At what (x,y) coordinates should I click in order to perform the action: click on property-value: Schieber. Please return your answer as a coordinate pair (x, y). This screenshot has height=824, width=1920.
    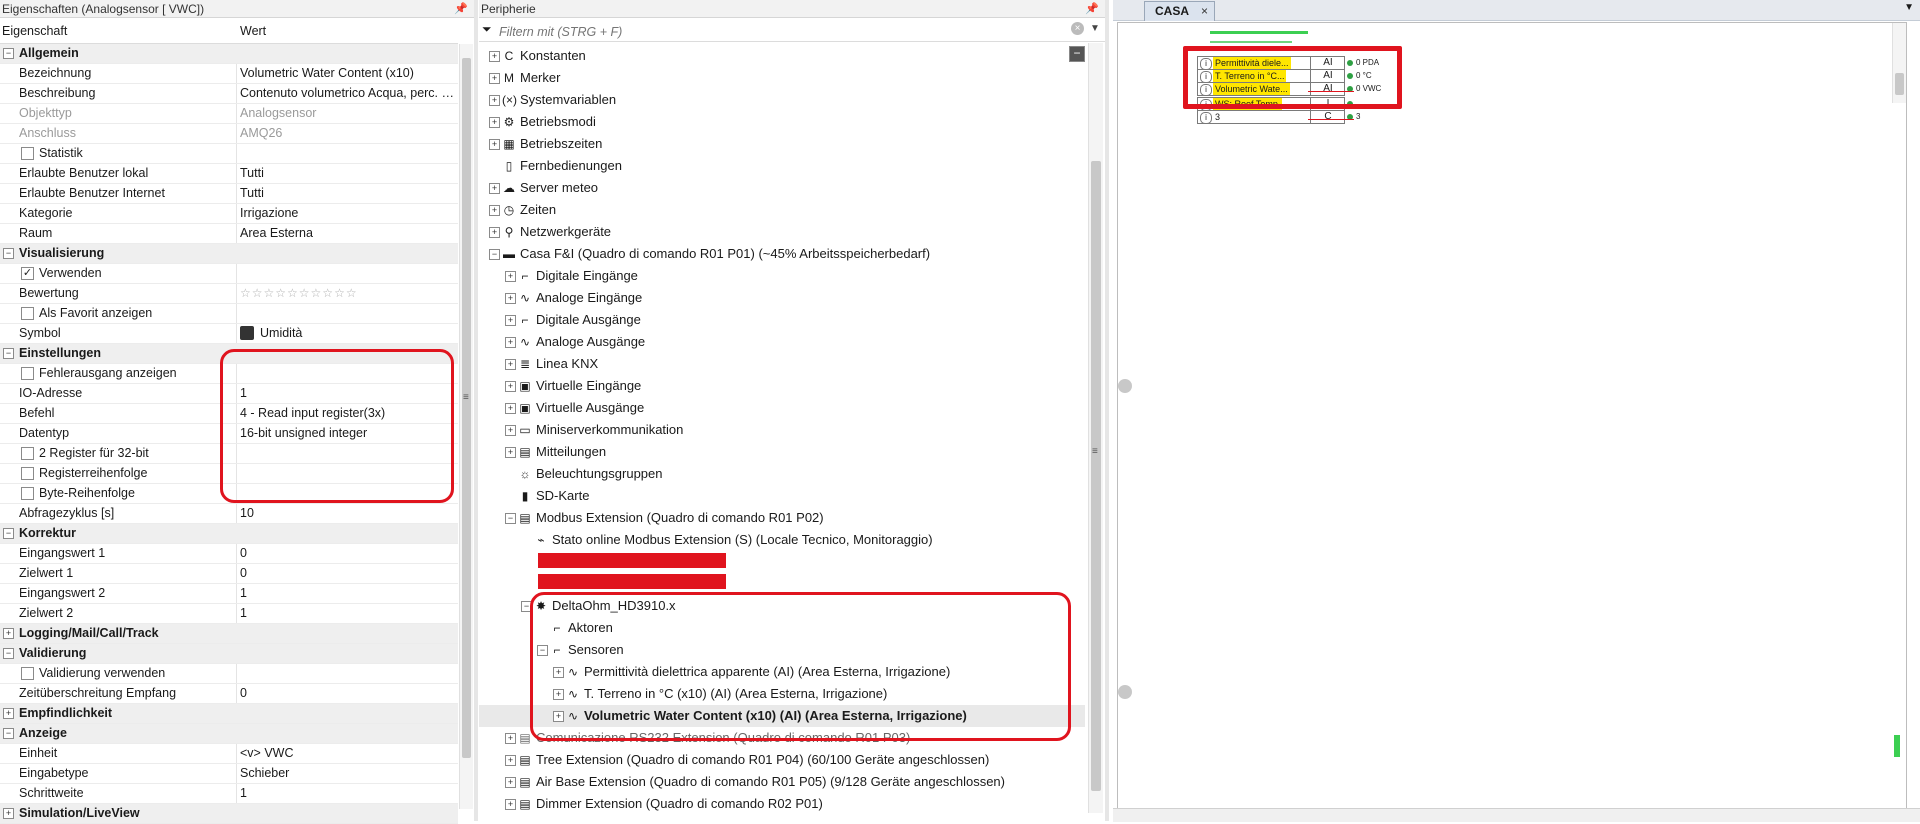
    Looking at the image, I should click on (347, 773).